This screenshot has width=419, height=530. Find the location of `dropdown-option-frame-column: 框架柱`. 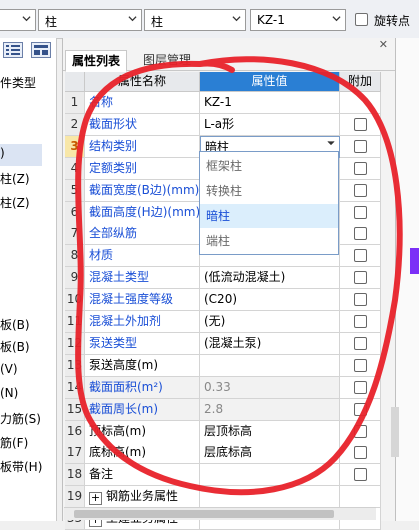

dropdown-option-frame-column: 框架柱 is located at coordinates (269, 166).